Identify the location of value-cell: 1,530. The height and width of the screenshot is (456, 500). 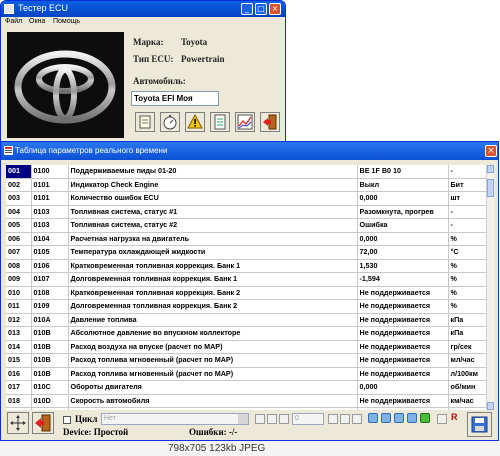
(403, 266).